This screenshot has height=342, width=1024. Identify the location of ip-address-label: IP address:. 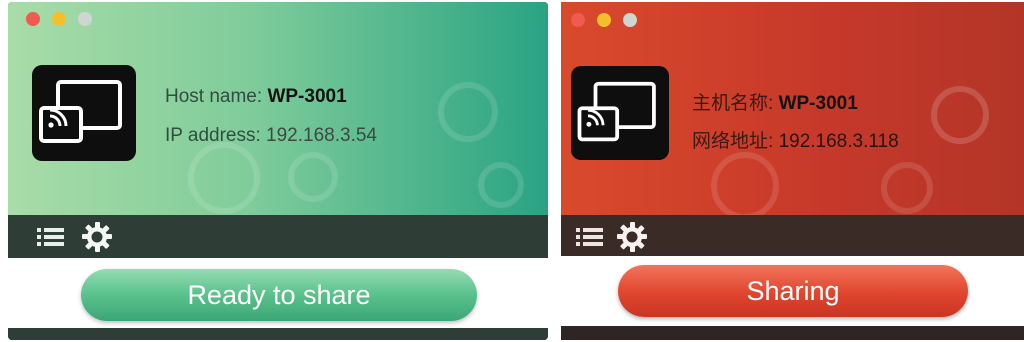
(213, 135).